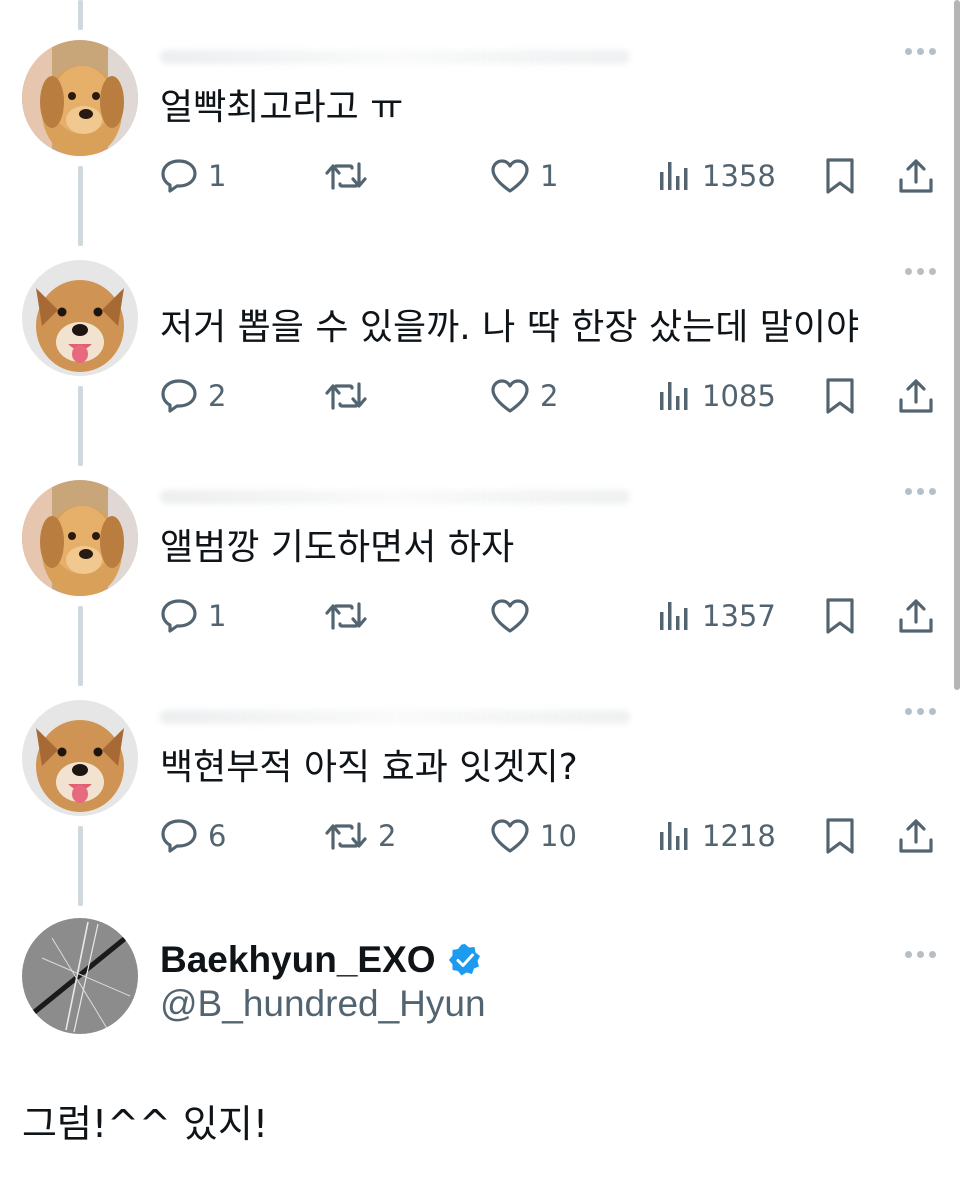 The image size is (964, 1200). I want to click on view-count: 1085, so click(739, 396).